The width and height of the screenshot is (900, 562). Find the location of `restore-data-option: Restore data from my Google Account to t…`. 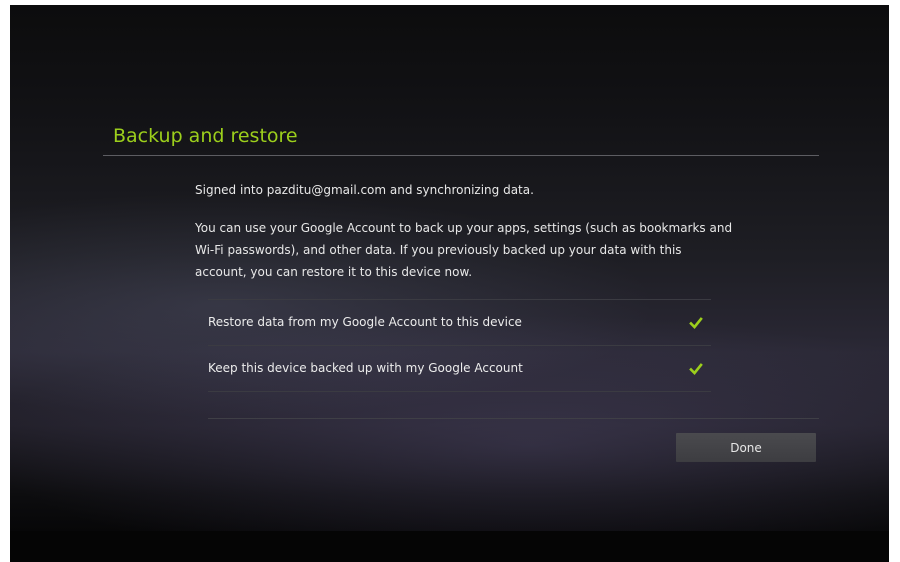

restore-data-option: Restore data from my Google Account to t… is located at coordinates (459, 323).